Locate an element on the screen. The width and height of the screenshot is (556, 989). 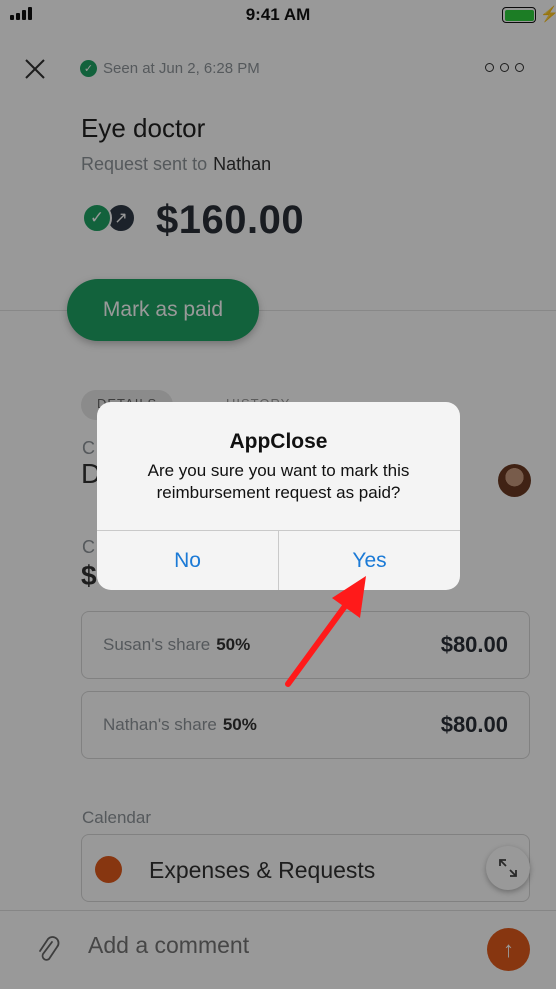
dialog-title: AppClose is located at coordinates (278, 441).